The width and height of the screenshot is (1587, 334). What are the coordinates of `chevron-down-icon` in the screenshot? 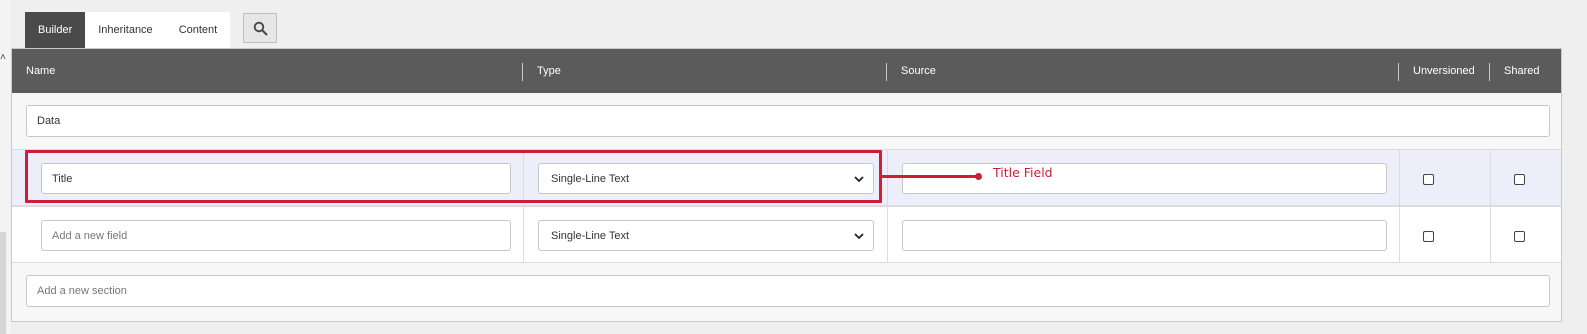 It's located at (859, 236).